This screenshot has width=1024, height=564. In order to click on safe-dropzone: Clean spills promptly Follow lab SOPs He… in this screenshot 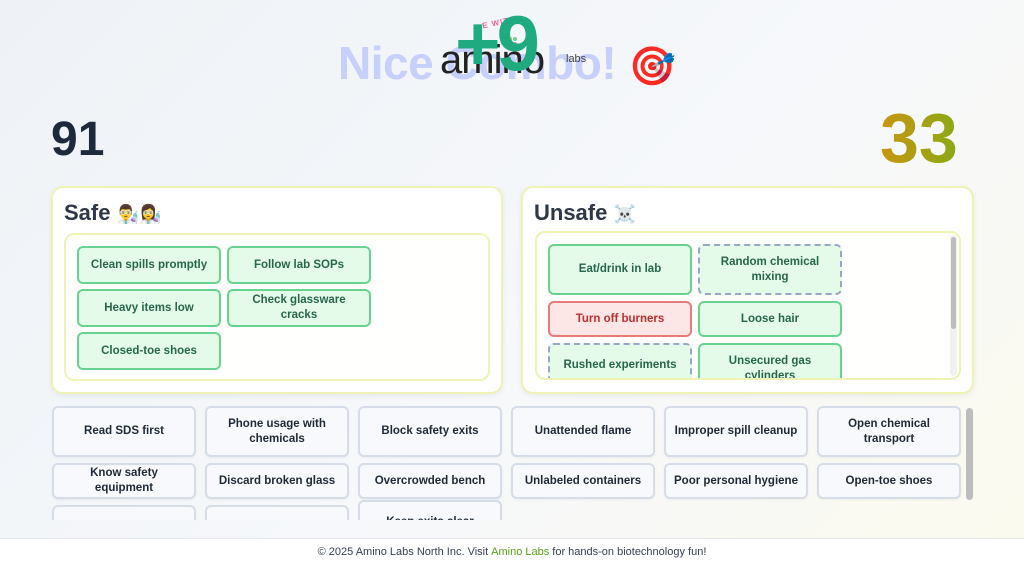, I will do `click(277, 307)`.